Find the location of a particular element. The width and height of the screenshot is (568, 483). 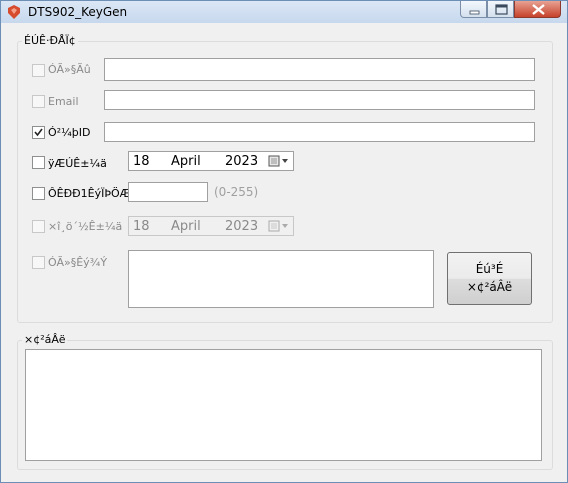

max-time-label: ×î¸ö´½Ê±¼ä is located at coordinates (85, 226).